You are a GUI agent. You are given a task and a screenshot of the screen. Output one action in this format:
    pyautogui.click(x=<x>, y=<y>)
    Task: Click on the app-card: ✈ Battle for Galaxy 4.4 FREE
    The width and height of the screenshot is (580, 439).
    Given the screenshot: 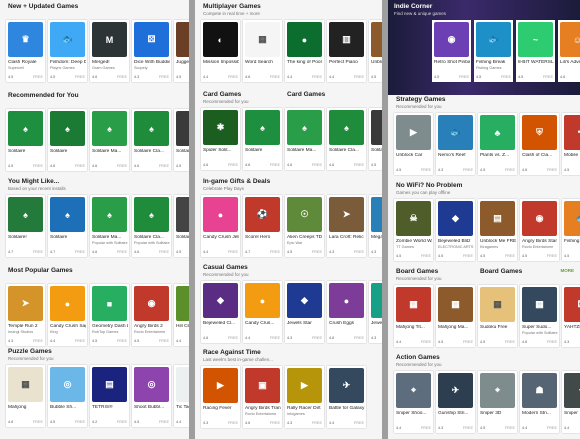 What is the action you would take?
    pyautogui.click(x=346, y=397)
    